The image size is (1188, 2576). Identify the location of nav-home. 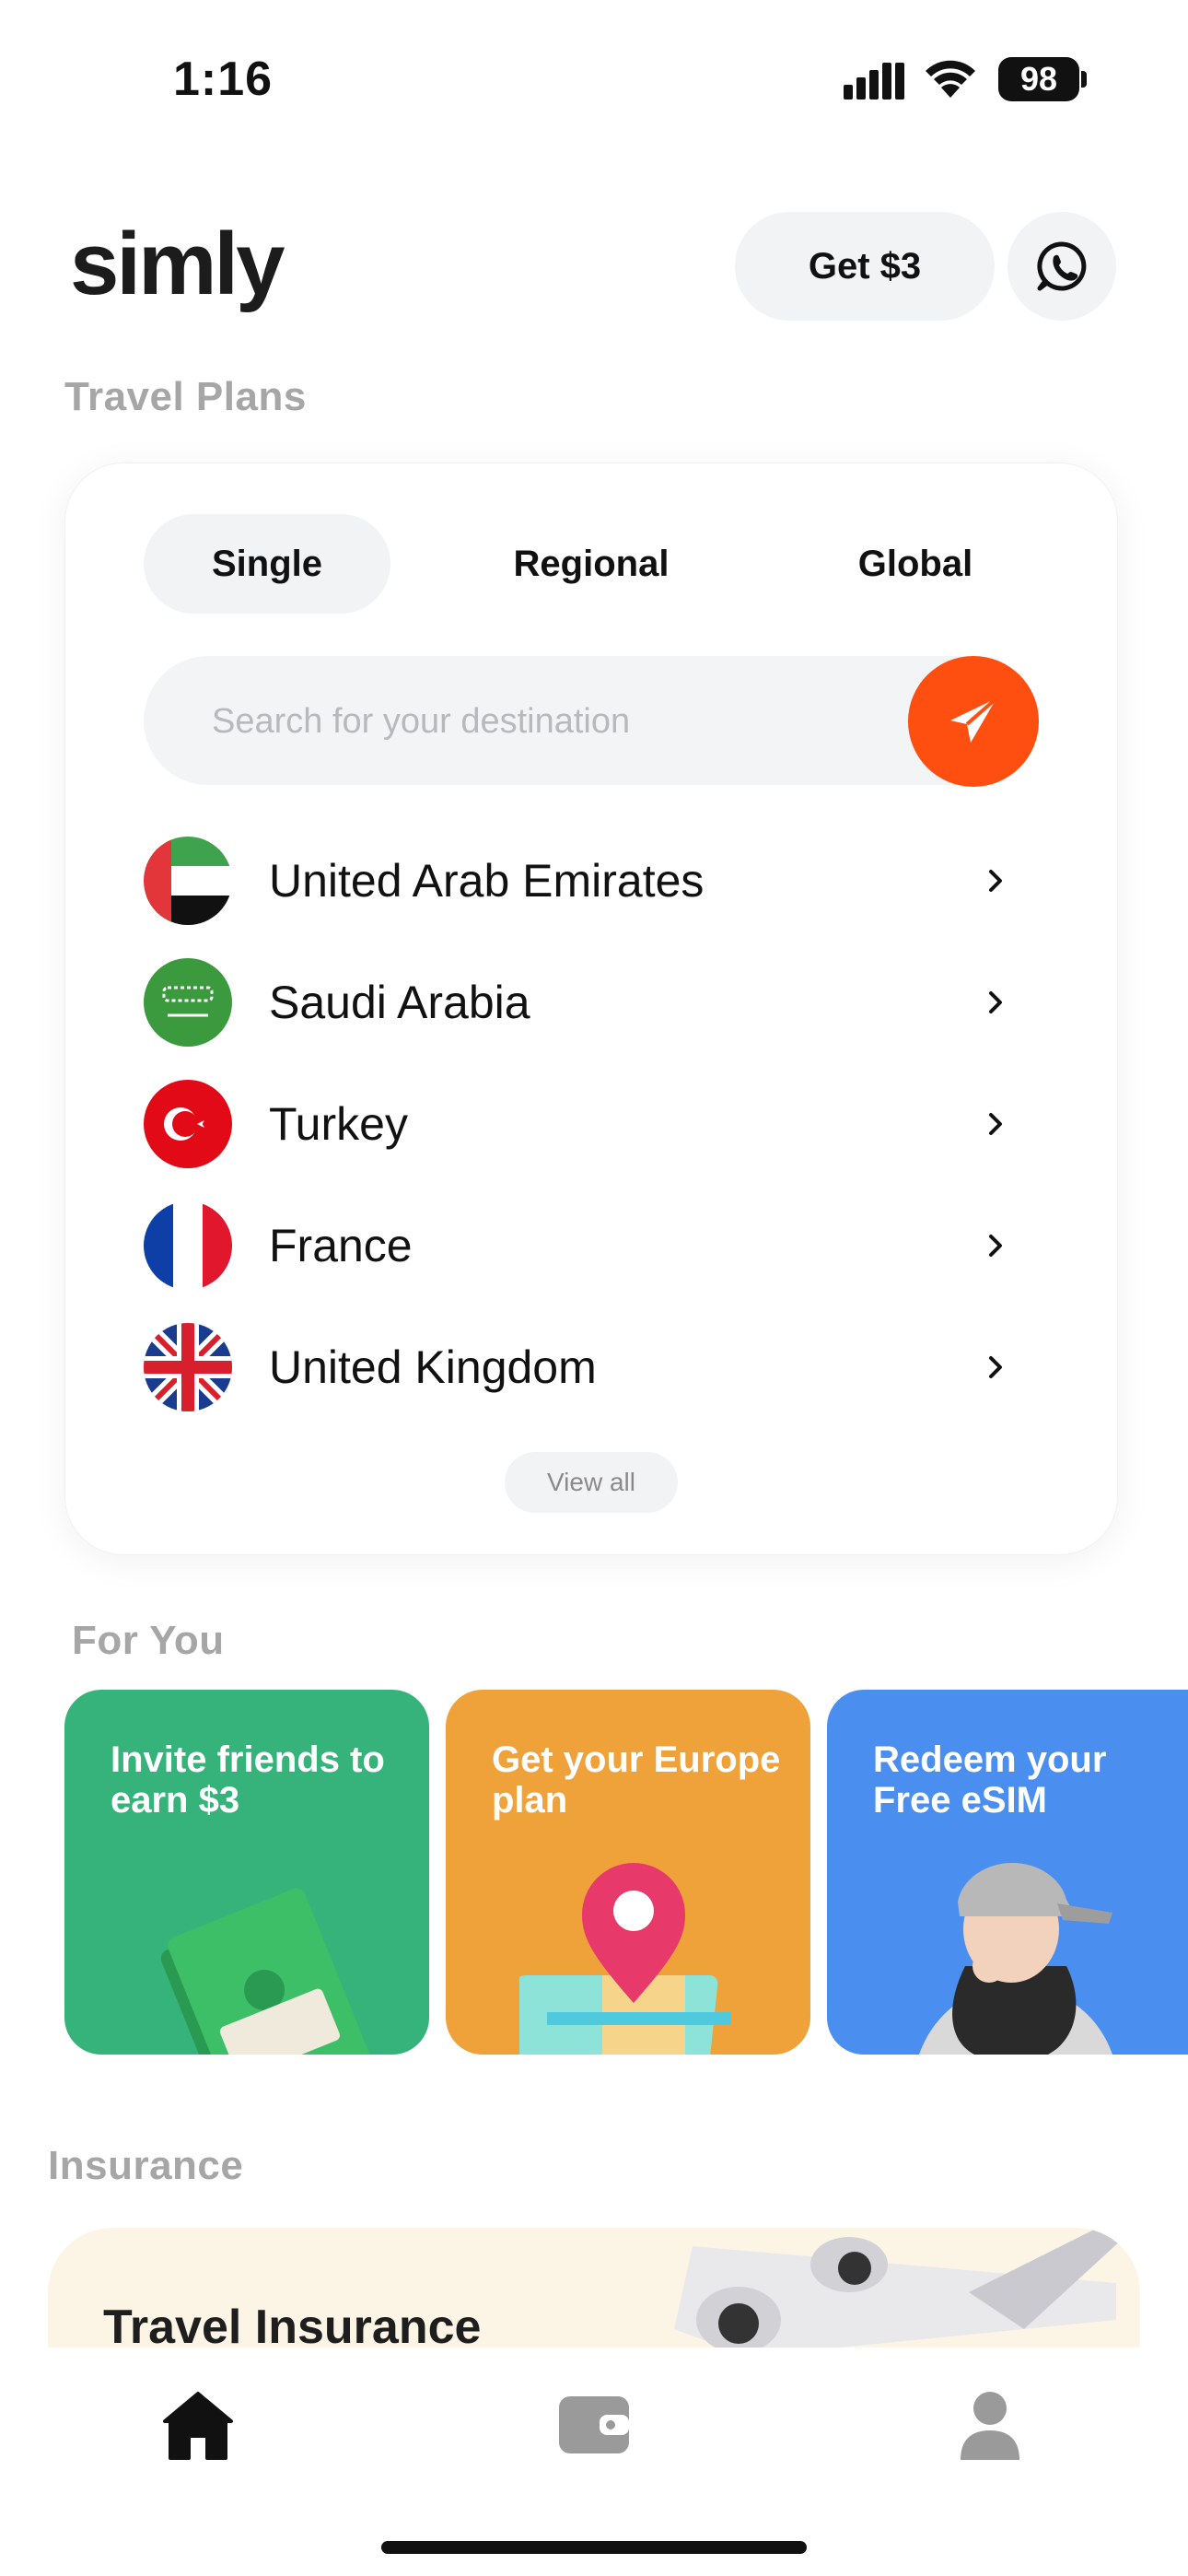
(198, 2425).